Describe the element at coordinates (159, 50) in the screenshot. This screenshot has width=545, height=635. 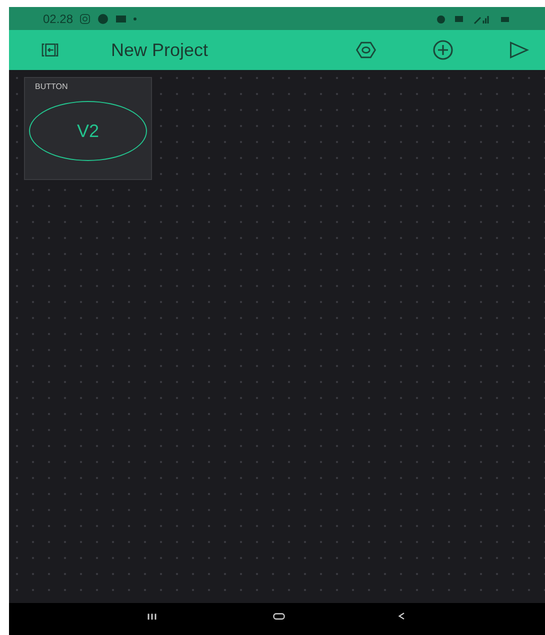
I see `project-title: New Project` at that location.